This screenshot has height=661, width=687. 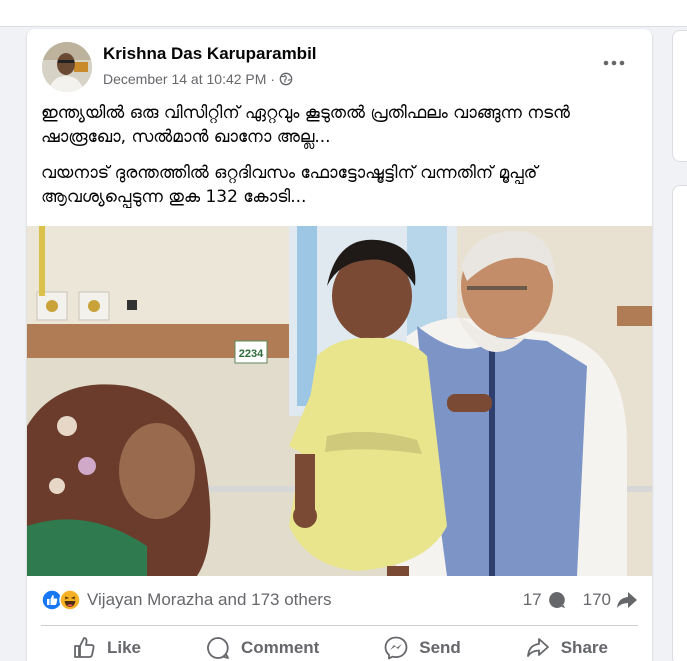 I want to click on reaction-icons, so click(x=61, y=600).